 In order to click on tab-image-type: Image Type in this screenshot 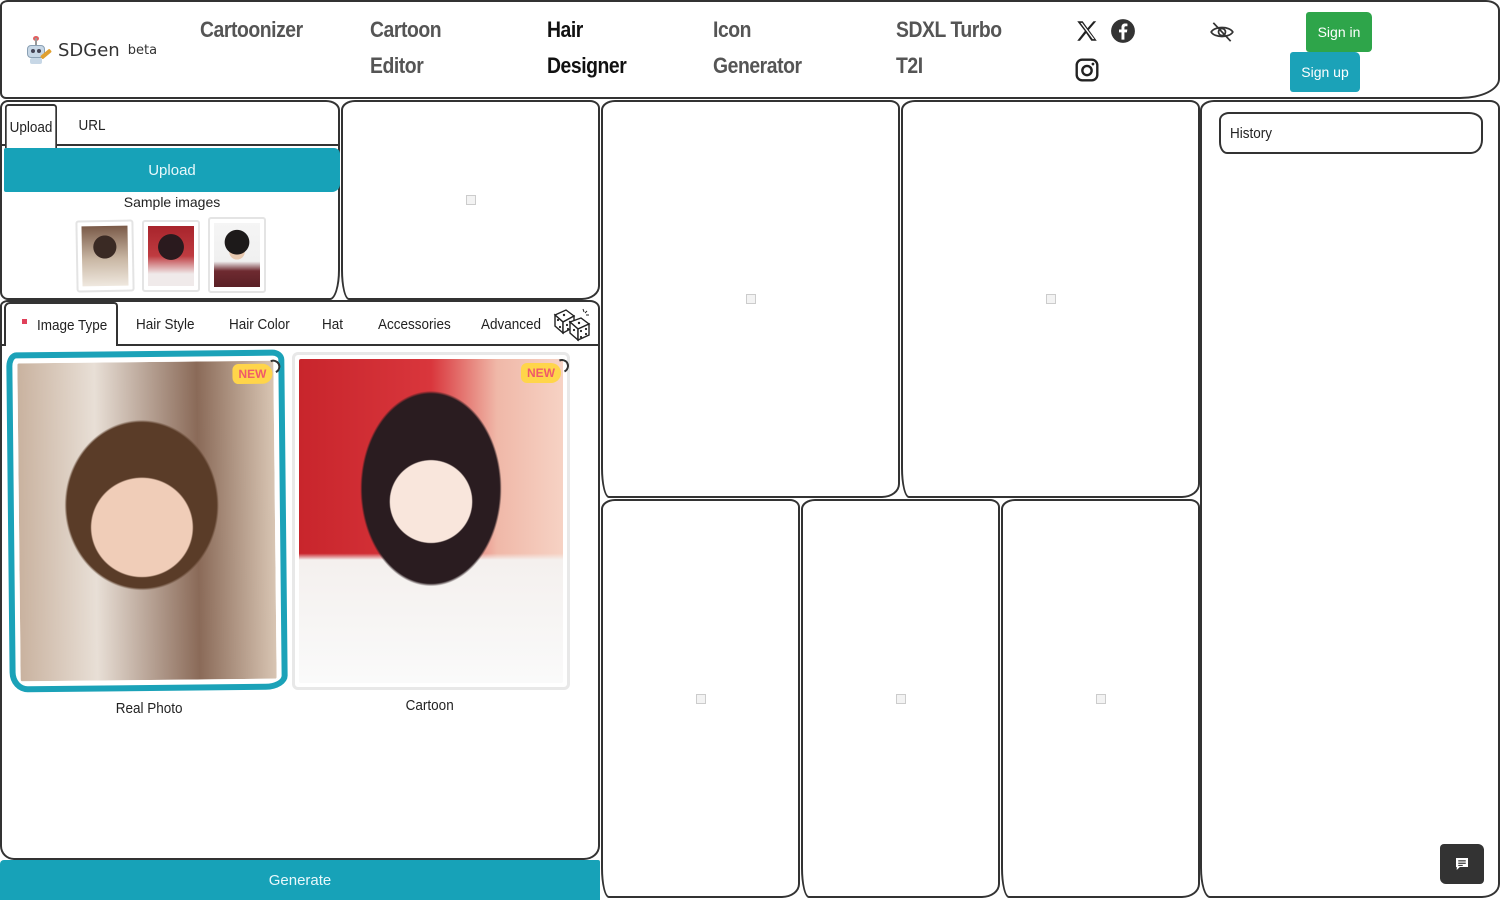, I will do `click(61, 324)`.